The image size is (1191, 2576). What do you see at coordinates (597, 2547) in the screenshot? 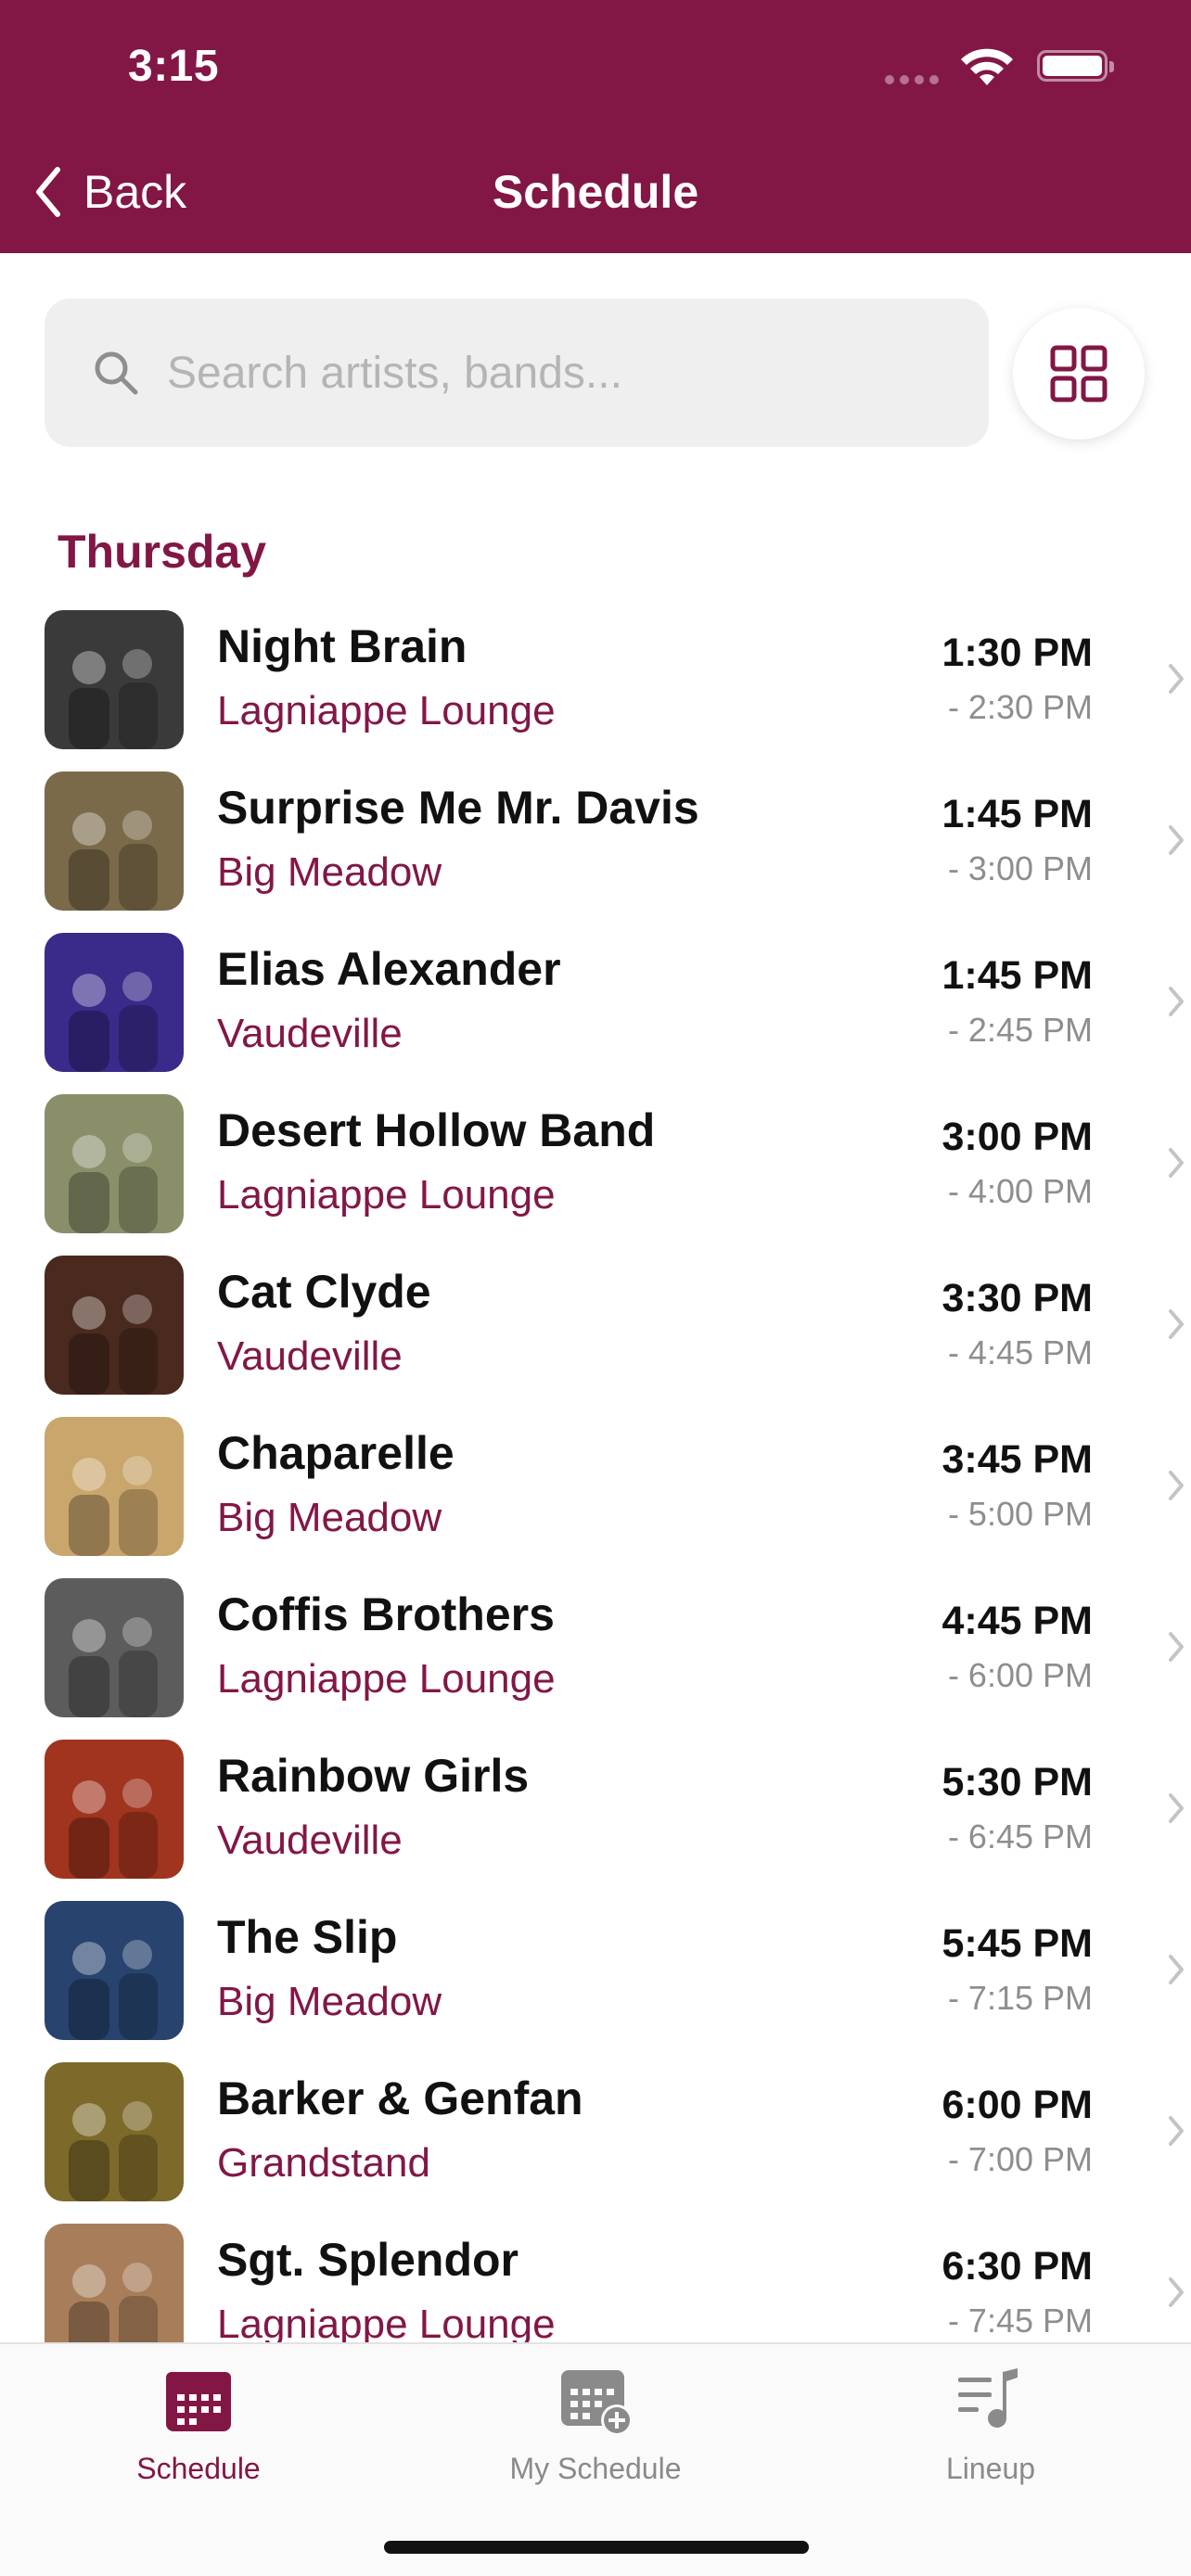
I see `home-indicator` at bounding box center [597, 2547].